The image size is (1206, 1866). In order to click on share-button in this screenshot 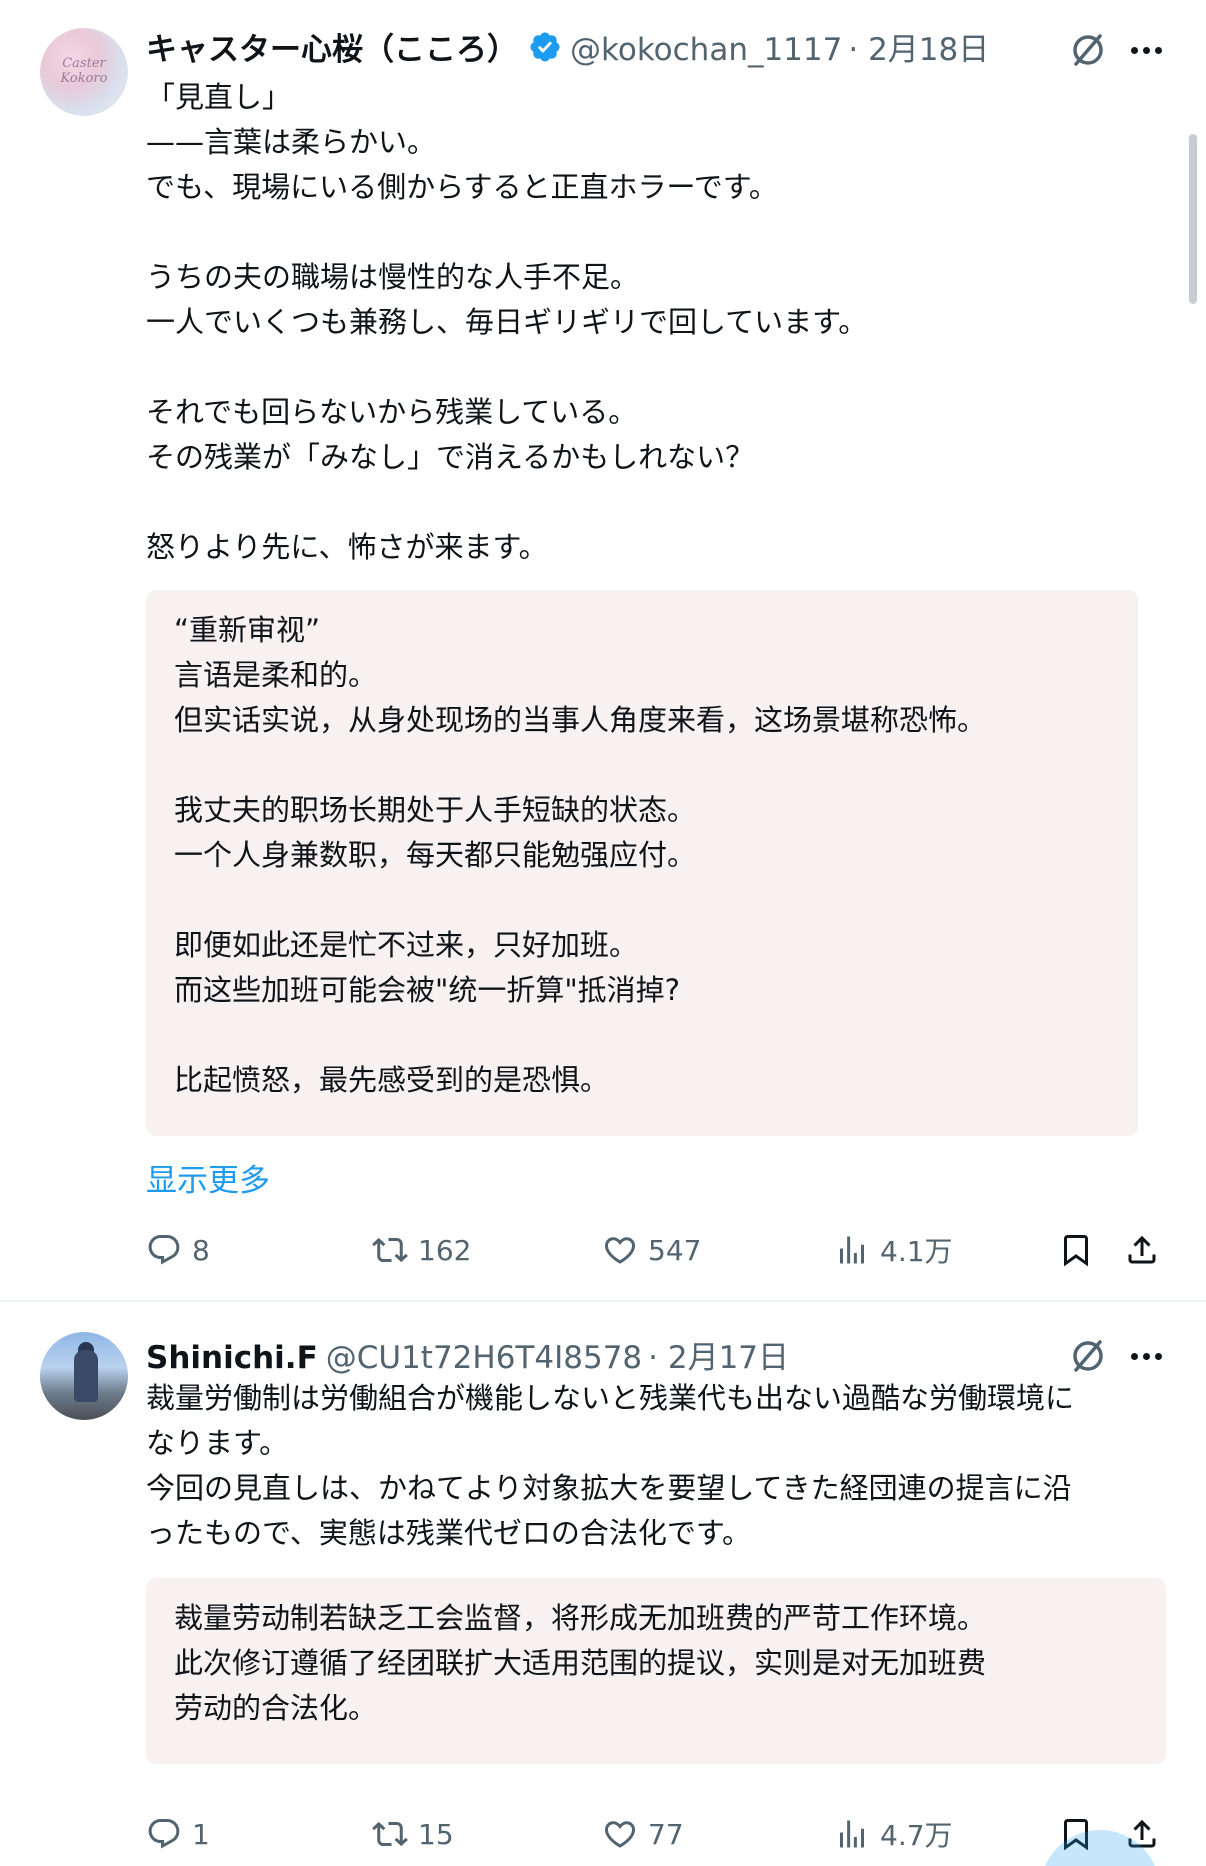, I will do `click(1142, 1250)`.